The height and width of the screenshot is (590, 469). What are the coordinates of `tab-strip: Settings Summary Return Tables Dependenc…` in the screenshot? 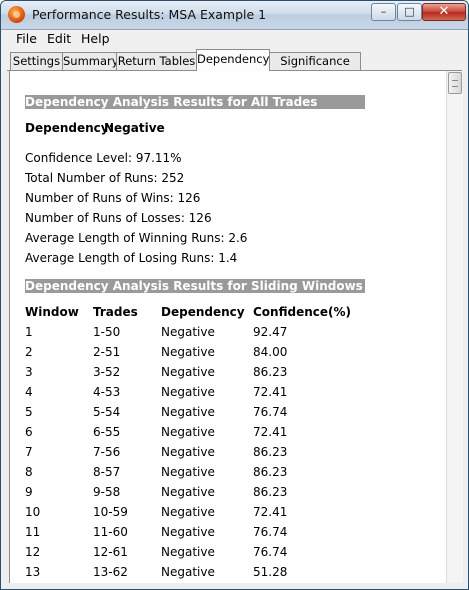 It's located at (234, 66).